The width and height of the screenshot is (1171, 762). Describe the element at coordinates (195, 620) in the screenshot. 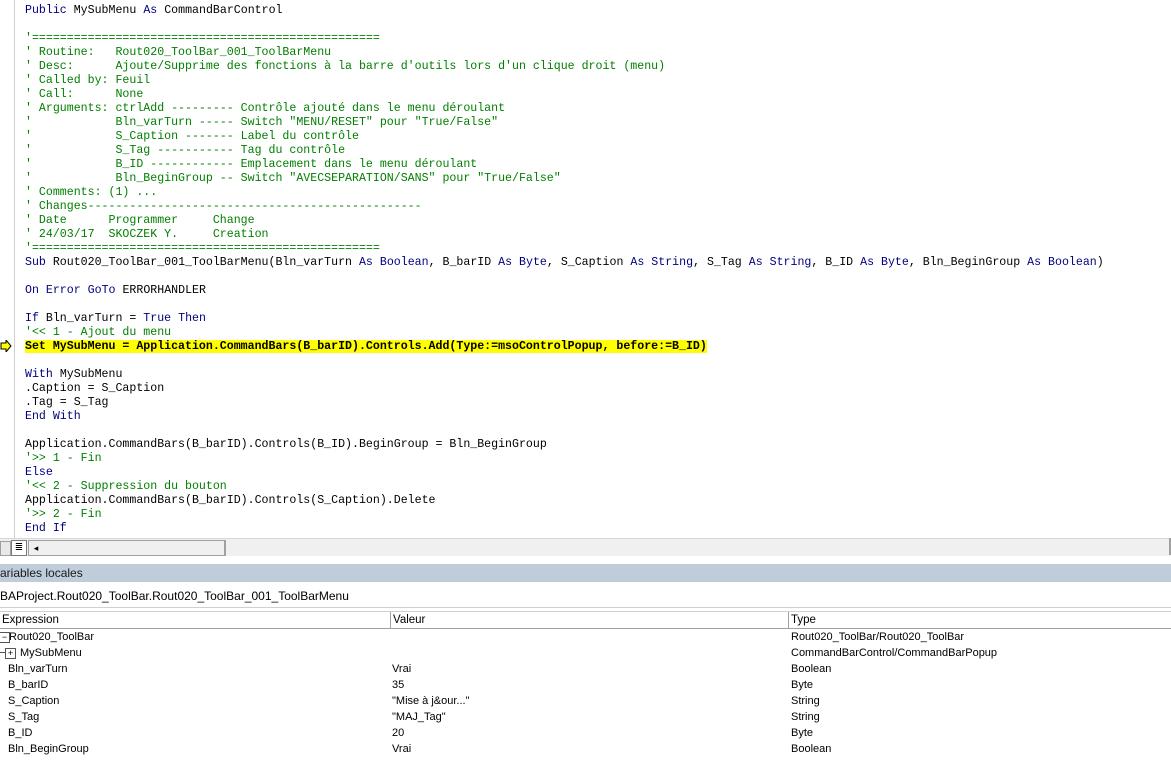

I see `column-header-expression: Expression` at that location.